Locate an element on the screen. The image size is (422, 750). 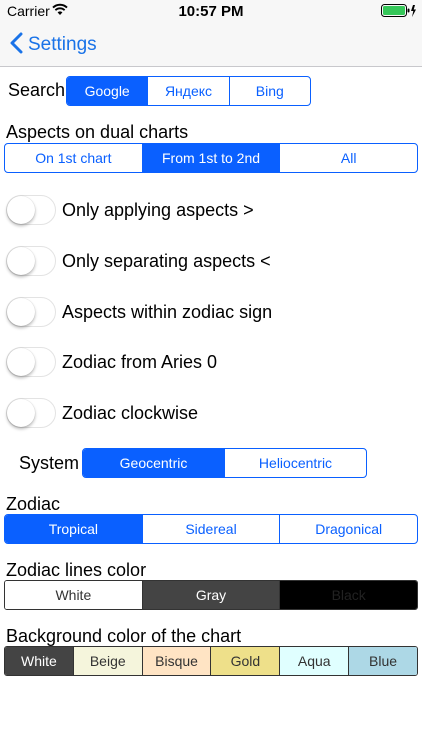
battery-icon is located at coordinates (399, 13).